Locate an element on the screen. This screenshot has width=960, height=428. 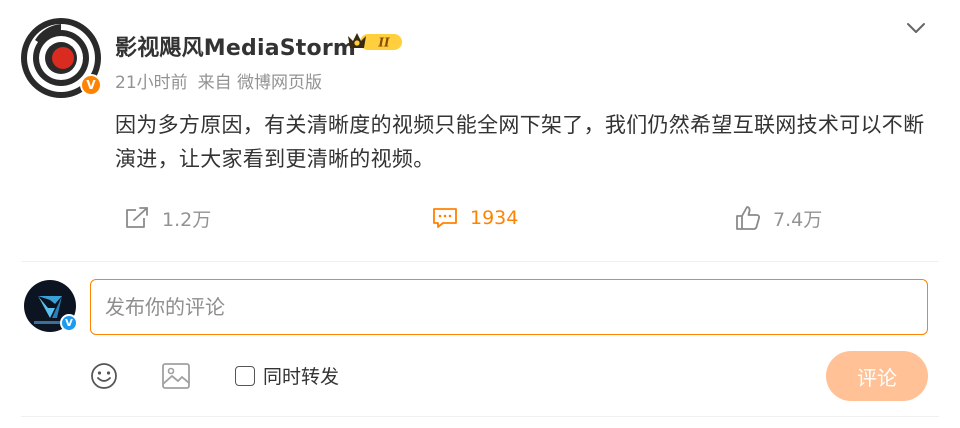
like-button: 7.4万 is located at coordinates (778, 218).